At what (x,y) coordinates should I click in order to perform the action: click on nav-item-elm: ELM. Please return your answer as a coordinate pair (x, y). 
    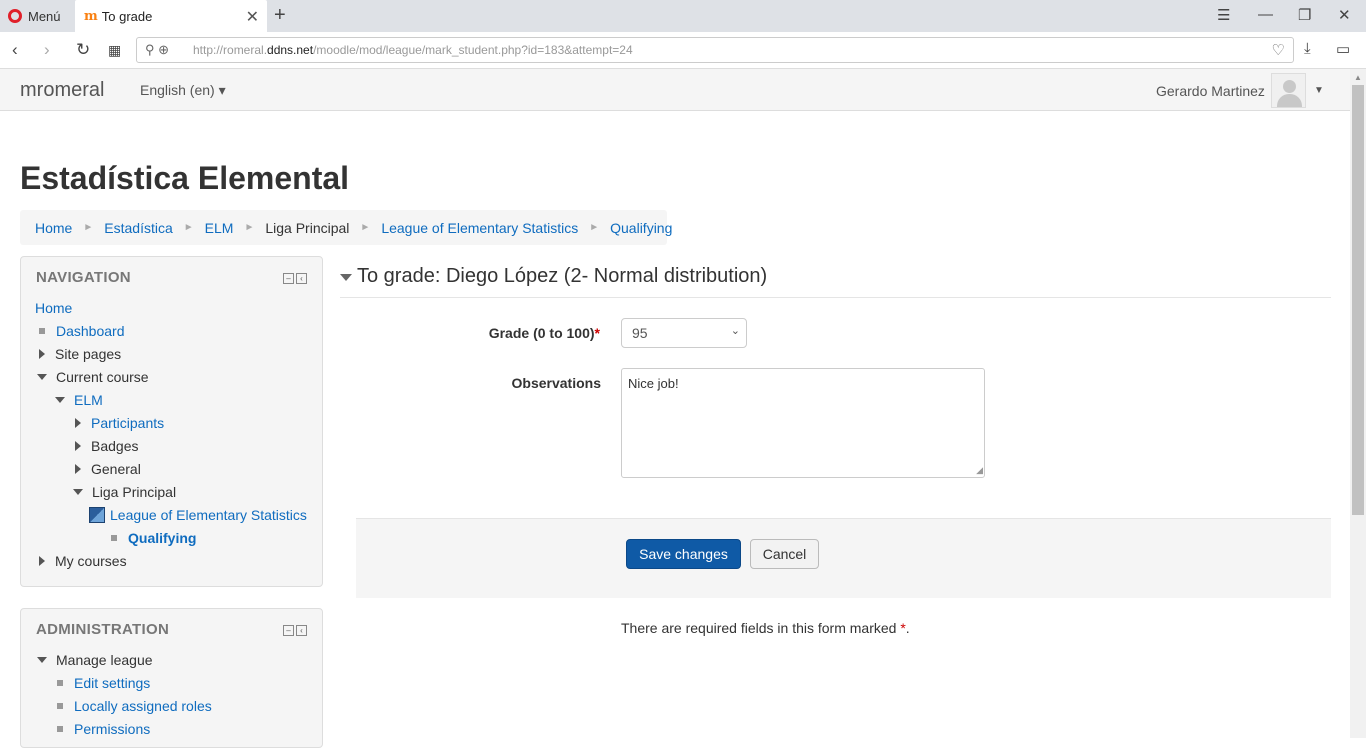
    Looking at the image, I should click on (78, 400).